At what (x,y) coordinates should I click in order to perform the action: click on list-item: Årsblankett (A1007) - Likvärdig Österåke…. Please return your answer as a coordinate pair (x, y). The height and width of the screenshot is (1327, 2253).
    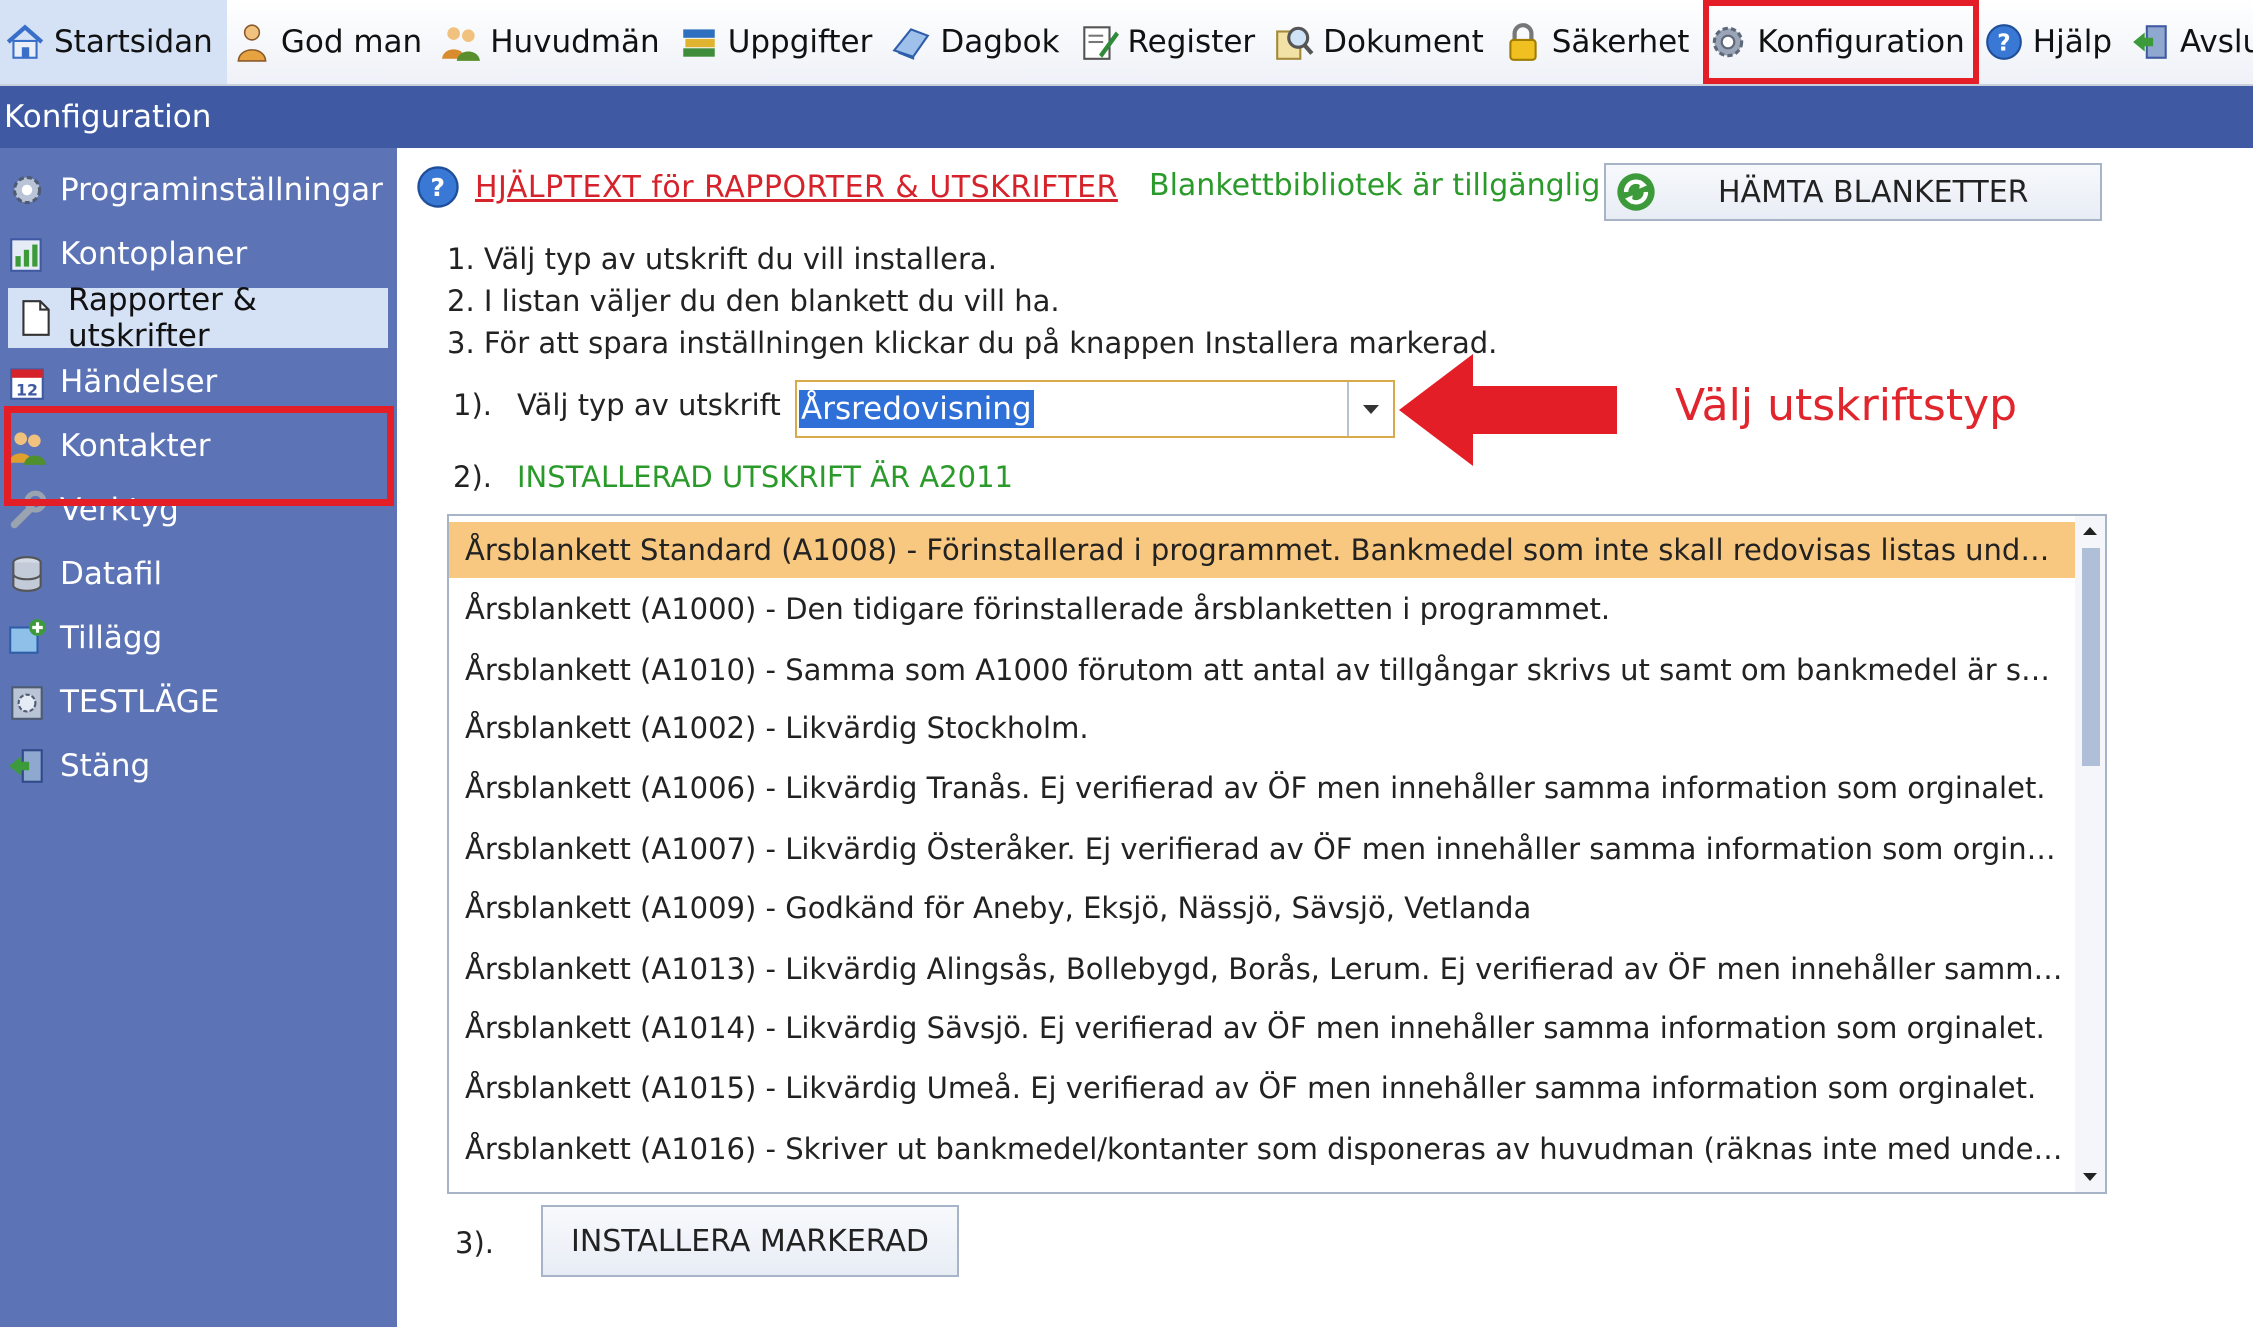
    Looking at the image, I should click on (1262, 849).